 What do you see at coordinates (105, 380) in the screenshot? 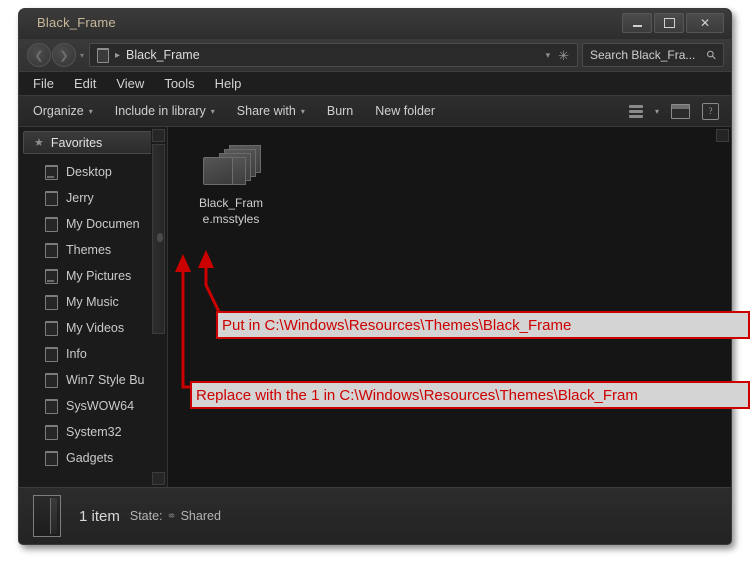
I see `sidebar-item-label: Win7 Style Bu` at bounding box center [105, 380].